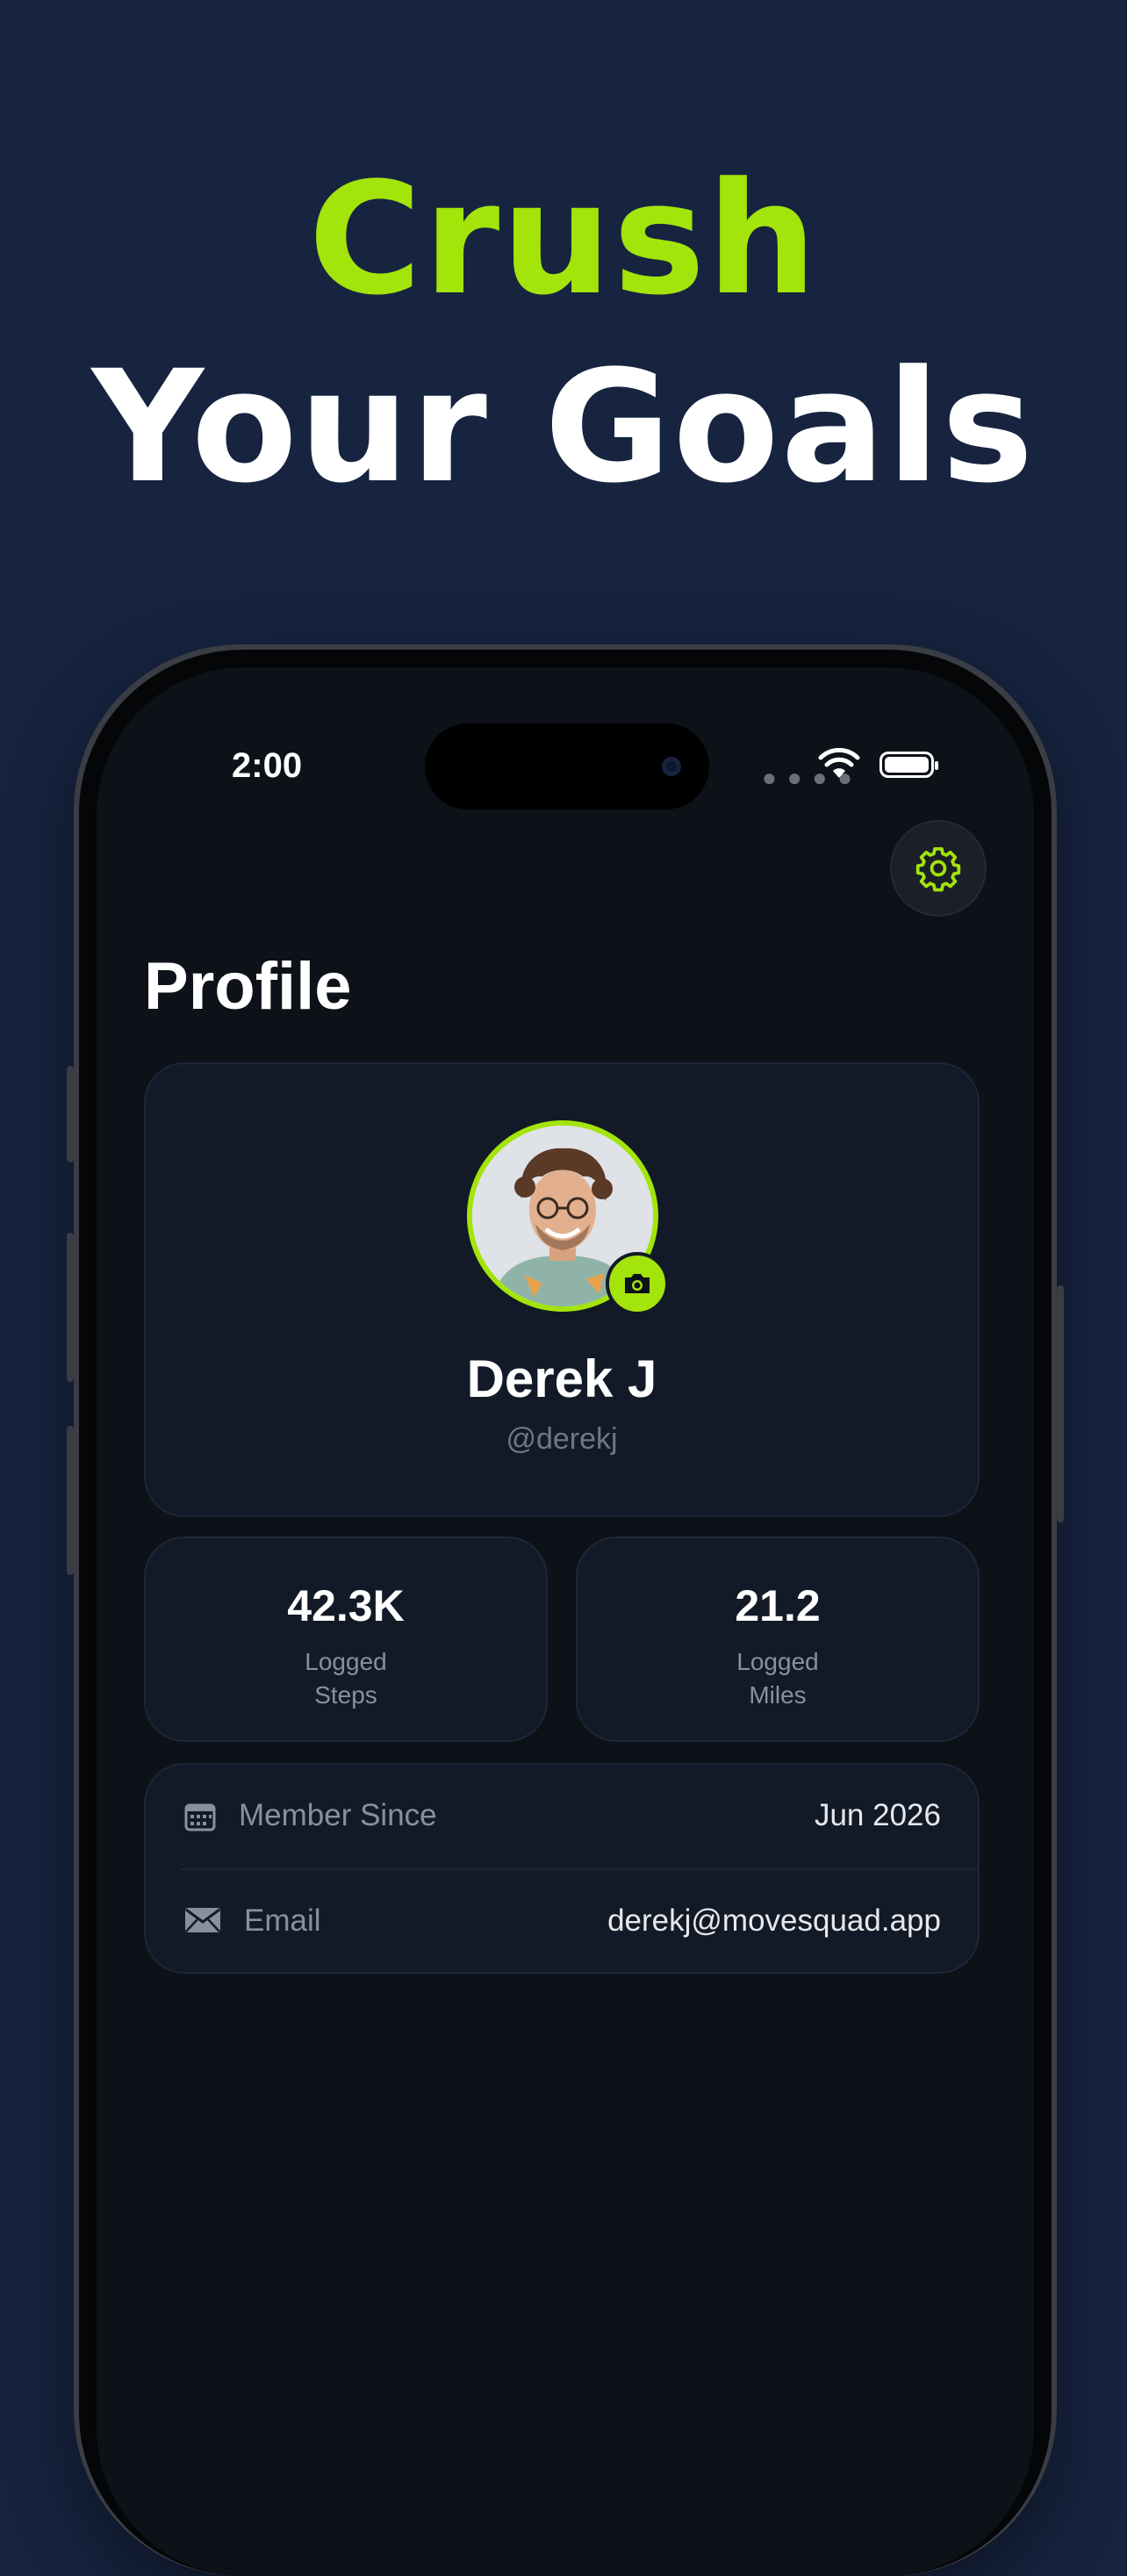 This screenshot has height=2576, width=1127. Describe the element at coordinates (908, 765) in the screenshot. I see `battery-icon` at that location.